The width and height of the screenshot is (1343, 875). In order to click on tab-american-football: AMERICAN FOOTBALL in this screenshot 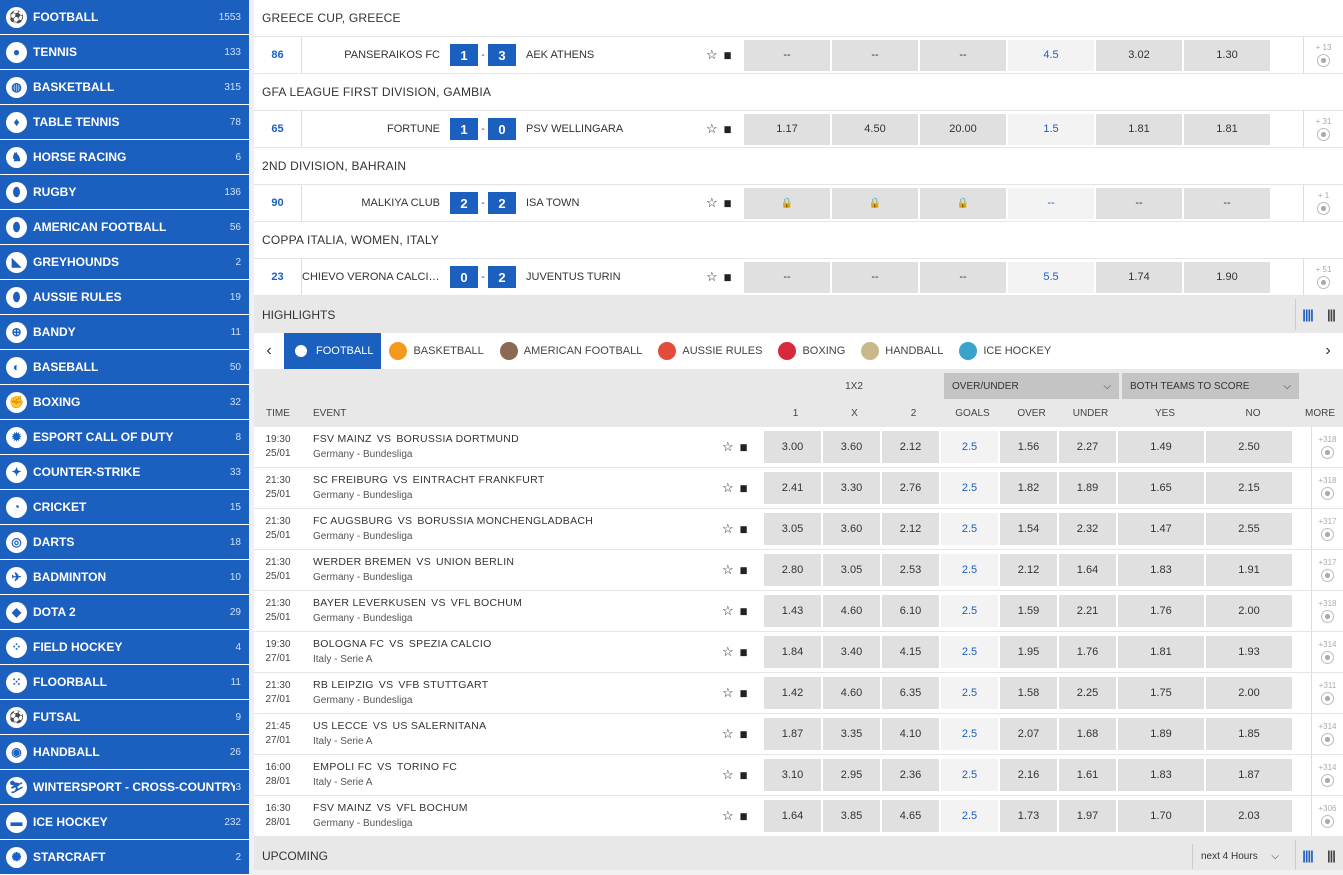, I will do `click(571, 351)`.